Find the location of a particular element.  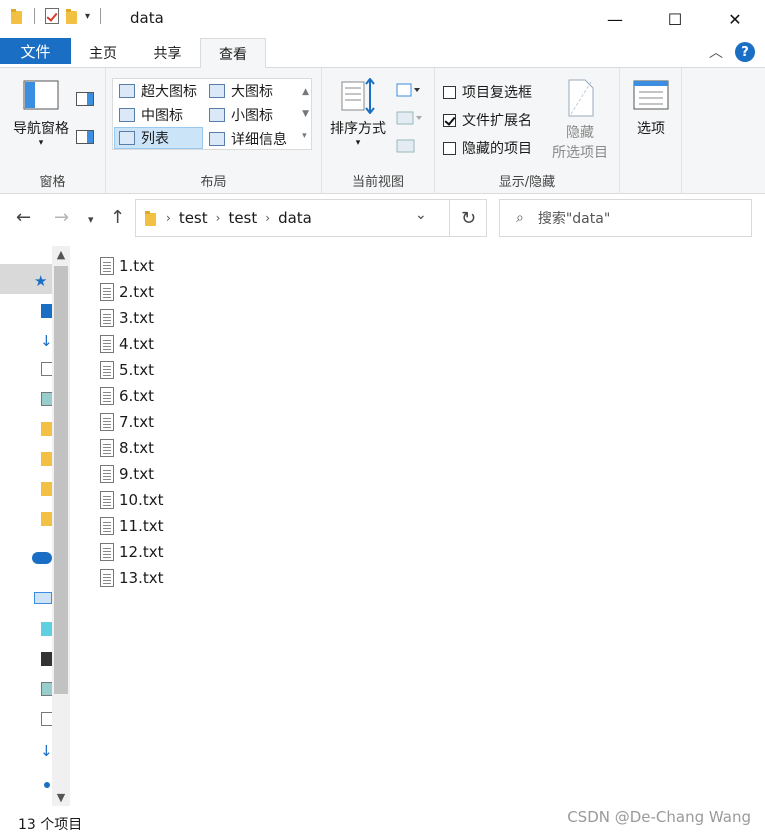

tab-file: 文件 is located at coordinates (35, 51).